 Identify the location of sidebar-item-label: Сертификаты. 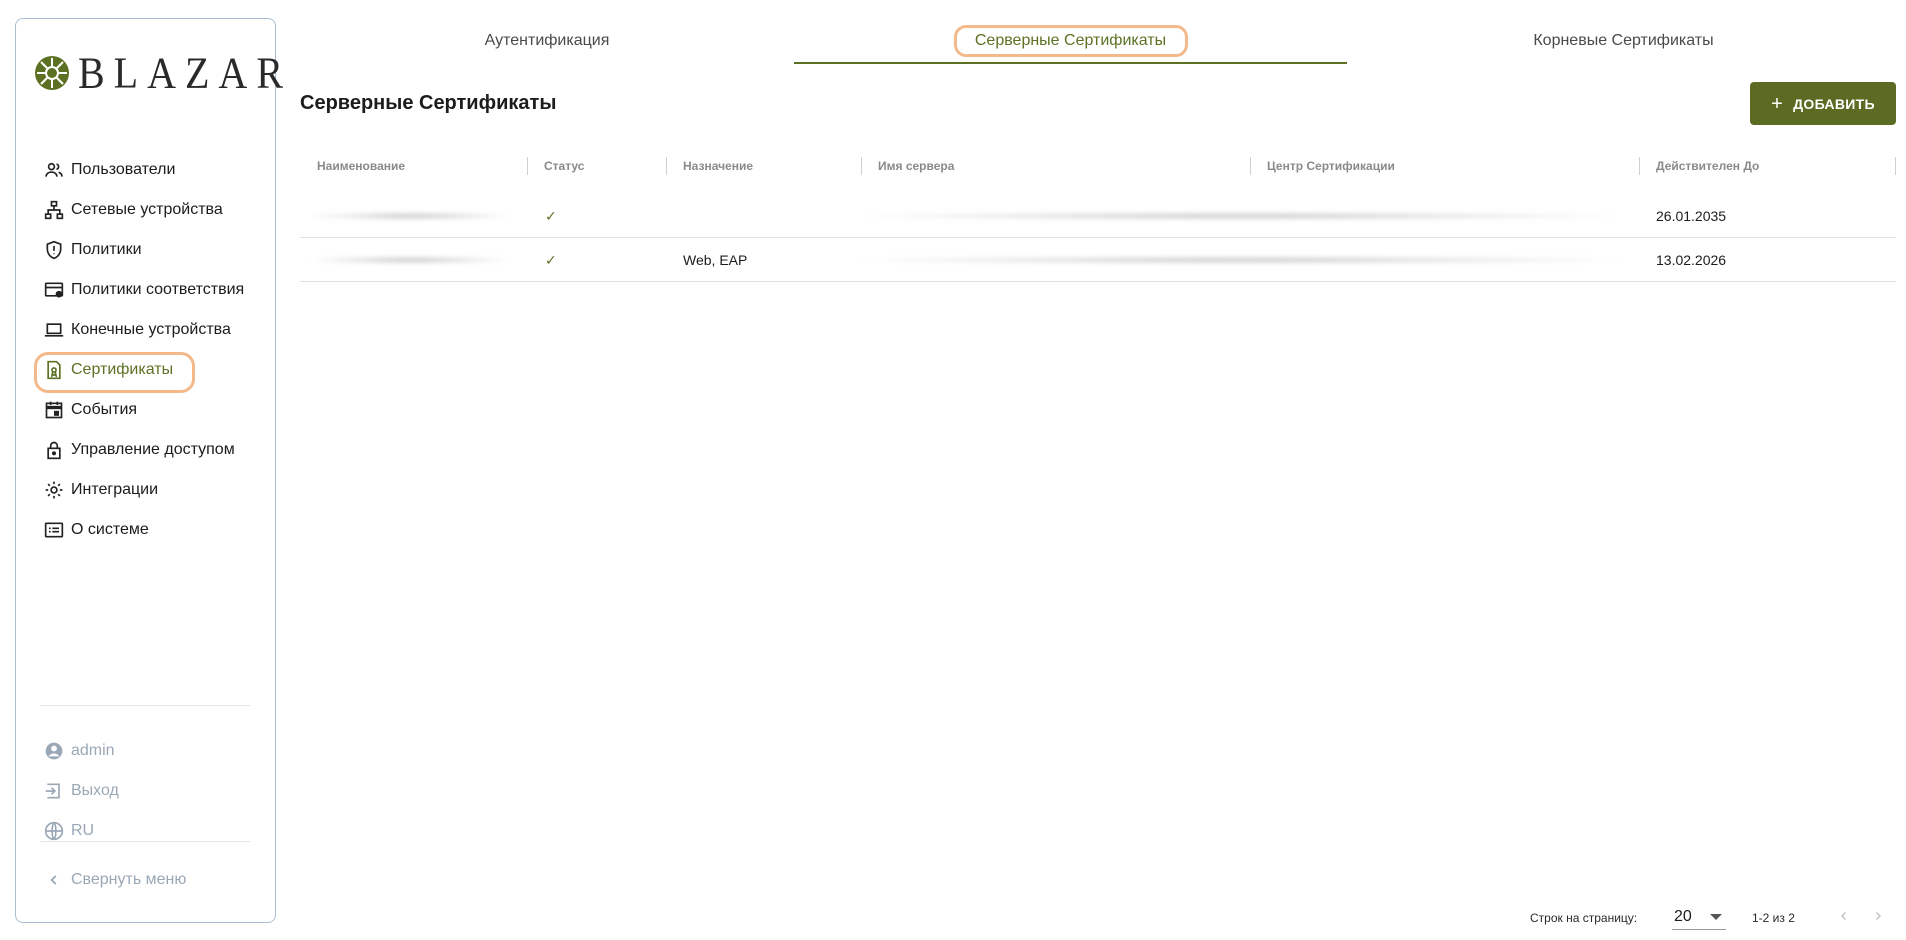
(122, 369).